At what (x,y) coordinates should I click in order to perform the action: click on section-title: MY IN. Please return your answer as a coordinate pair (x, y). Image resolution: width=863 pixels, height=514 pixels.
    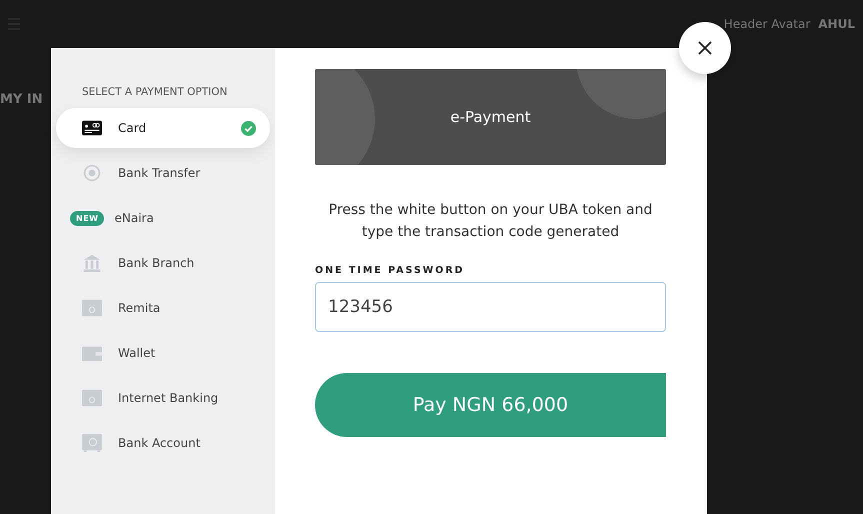
    Looking at the image, I should click on (21, 99).